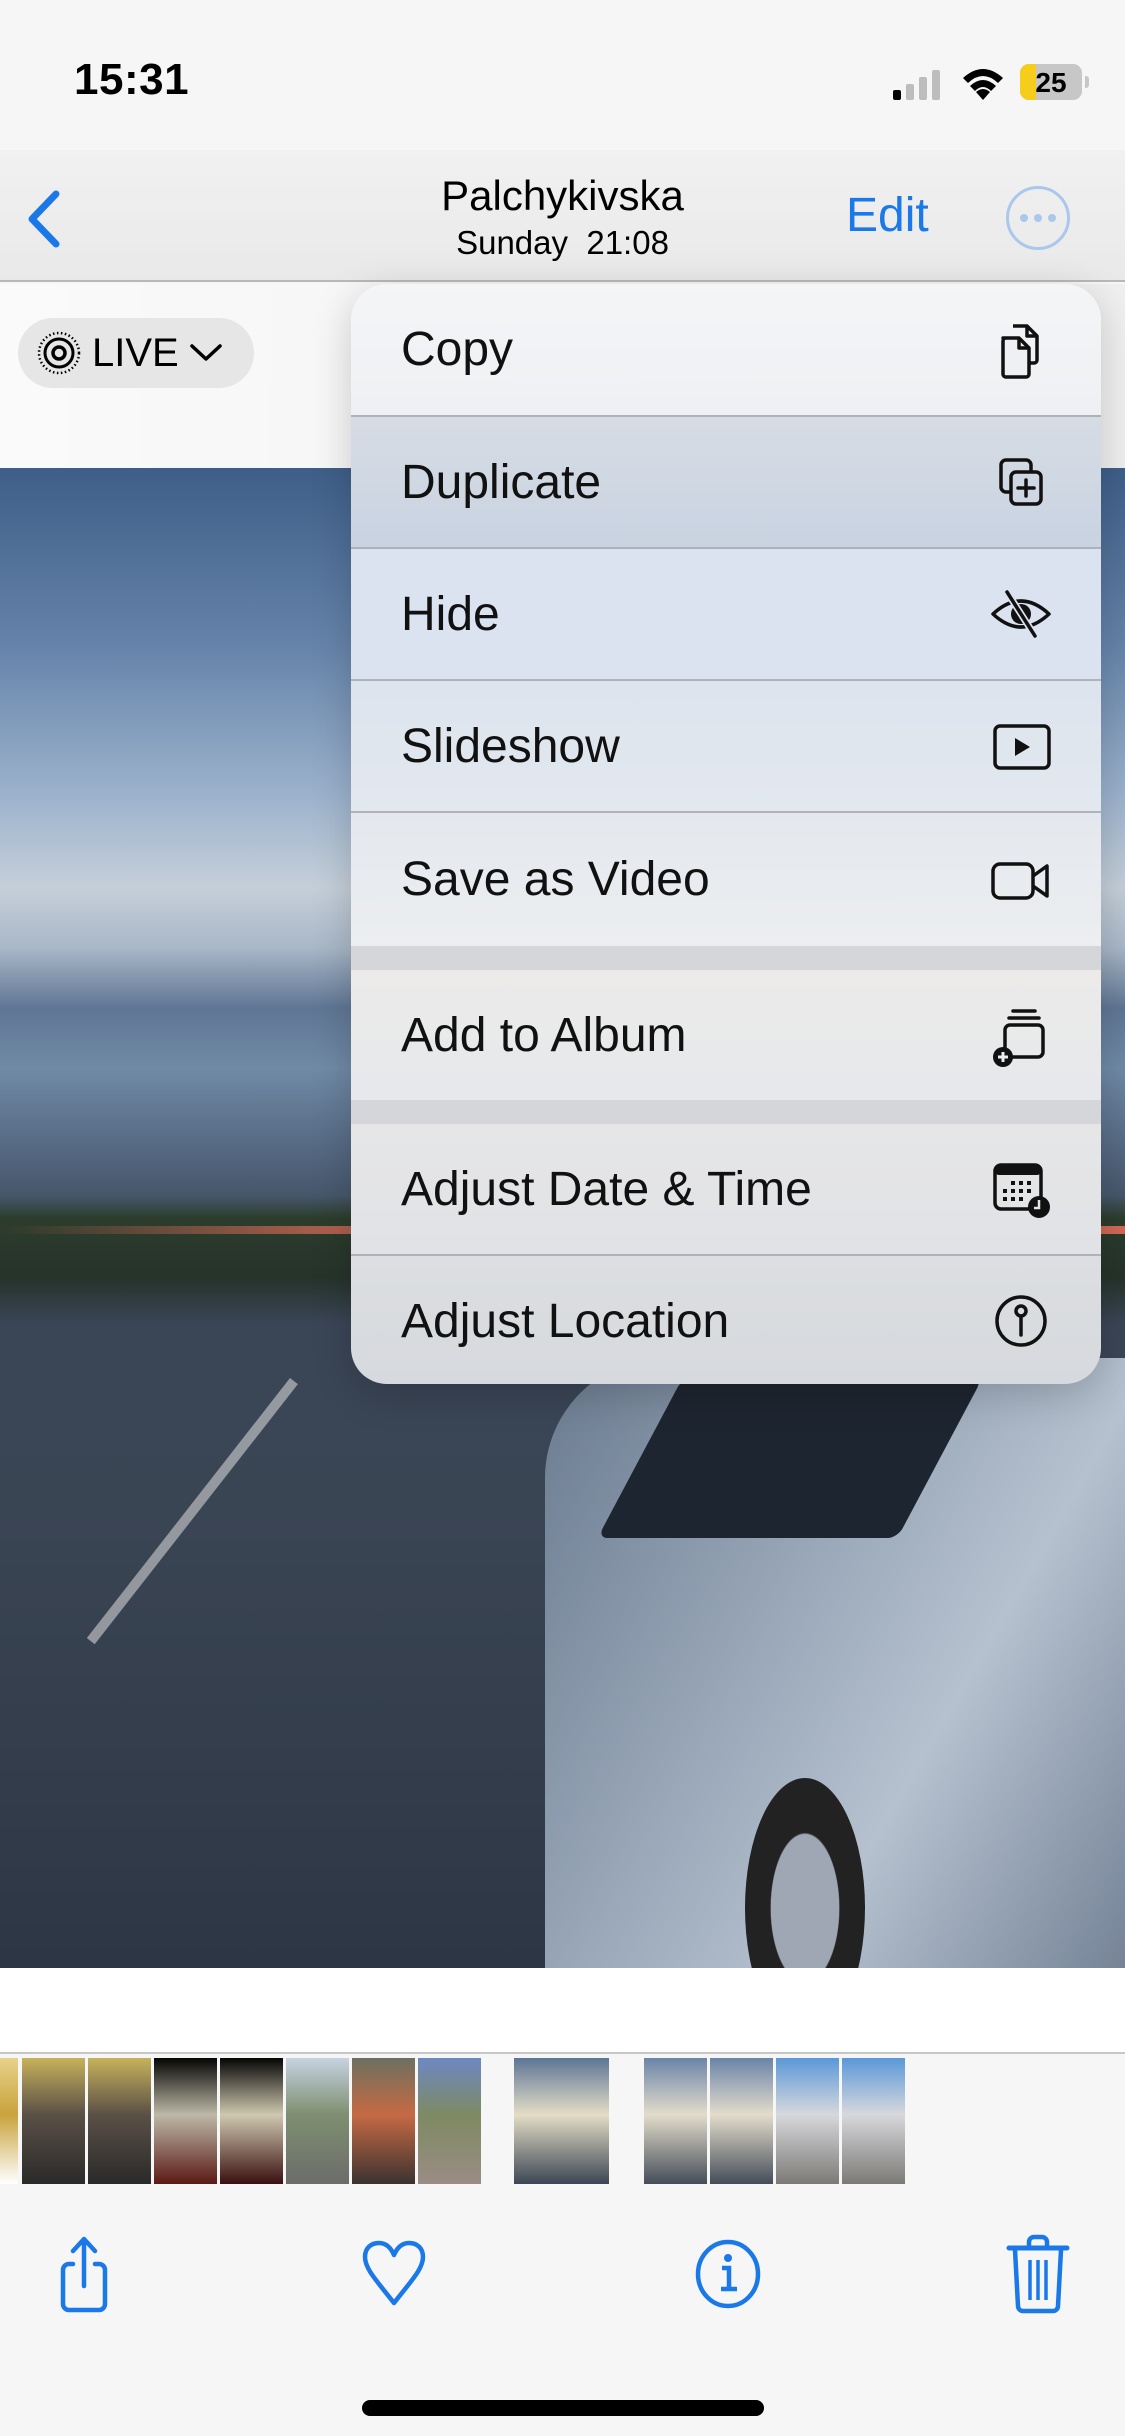 The image size is (1125, 2436). I want to click on ellipsis-circle-icon, so click(1024, 218).